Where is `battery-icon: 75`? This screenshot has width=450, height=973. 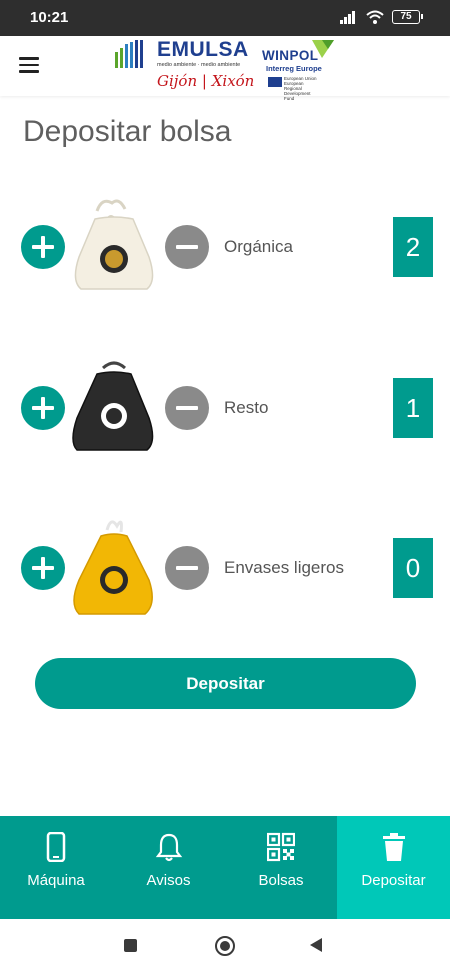 battery-icon: 75 is located at coordinates (407, 17).